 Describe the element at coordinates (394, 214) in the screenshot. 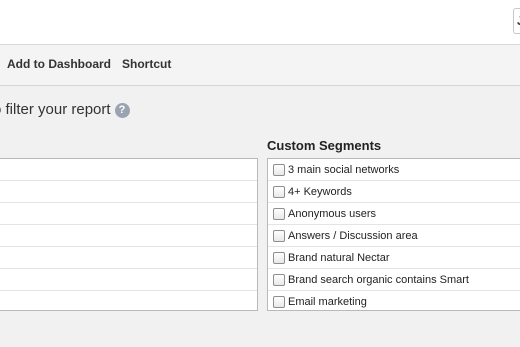

I see `segment-row-anonymous-users: Anonymous users` at that location.